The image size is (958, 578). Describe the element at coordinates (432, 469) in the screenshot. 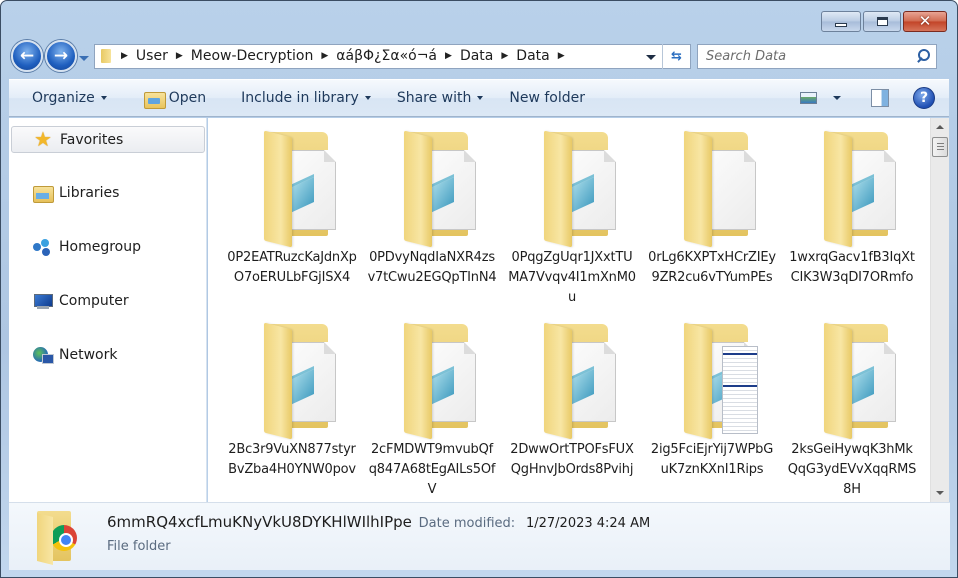

I see `folder-name: 2cFMDWT9mvubQfq847A68tEgAILs5OfV` at that location.